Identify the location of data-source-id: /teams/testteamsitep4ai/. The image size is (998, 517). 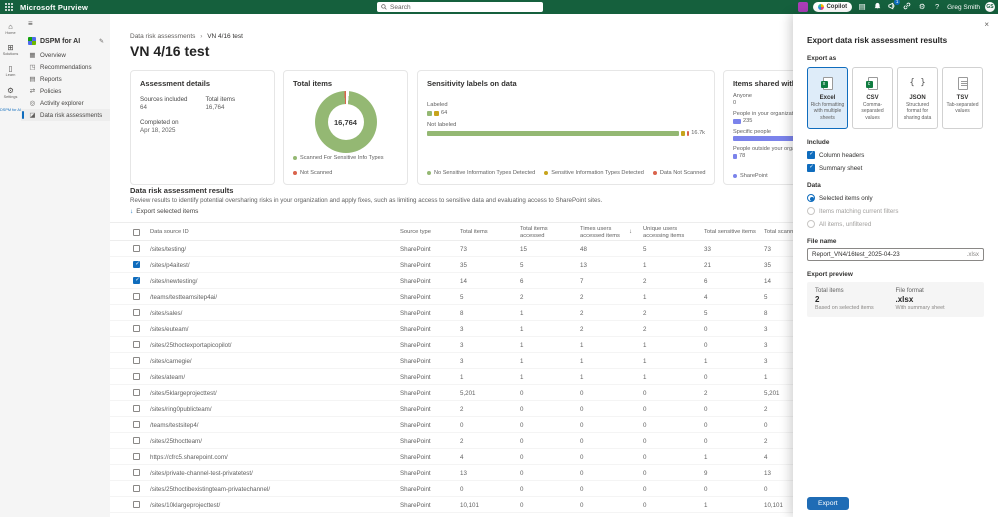
(183, 297).